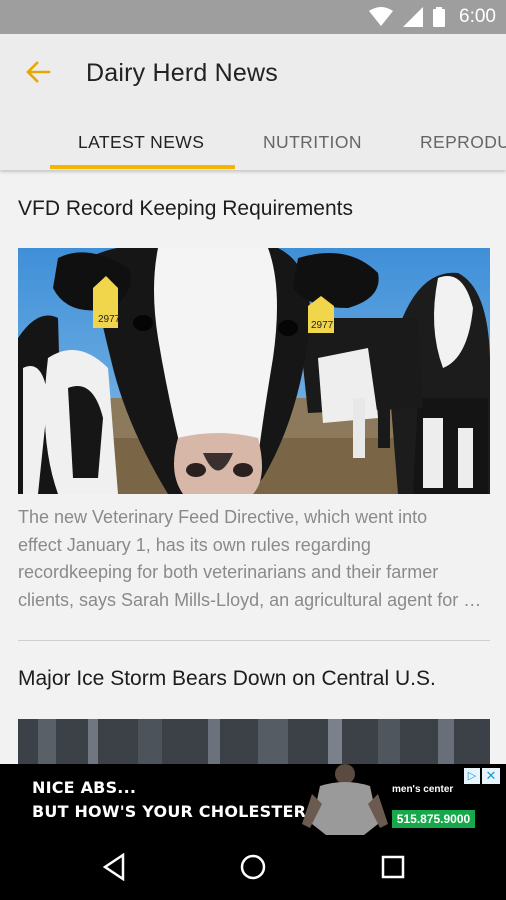 The width and height of the screenshot is (506, 900). I want to click on nav-back-button, so click(114, 869).